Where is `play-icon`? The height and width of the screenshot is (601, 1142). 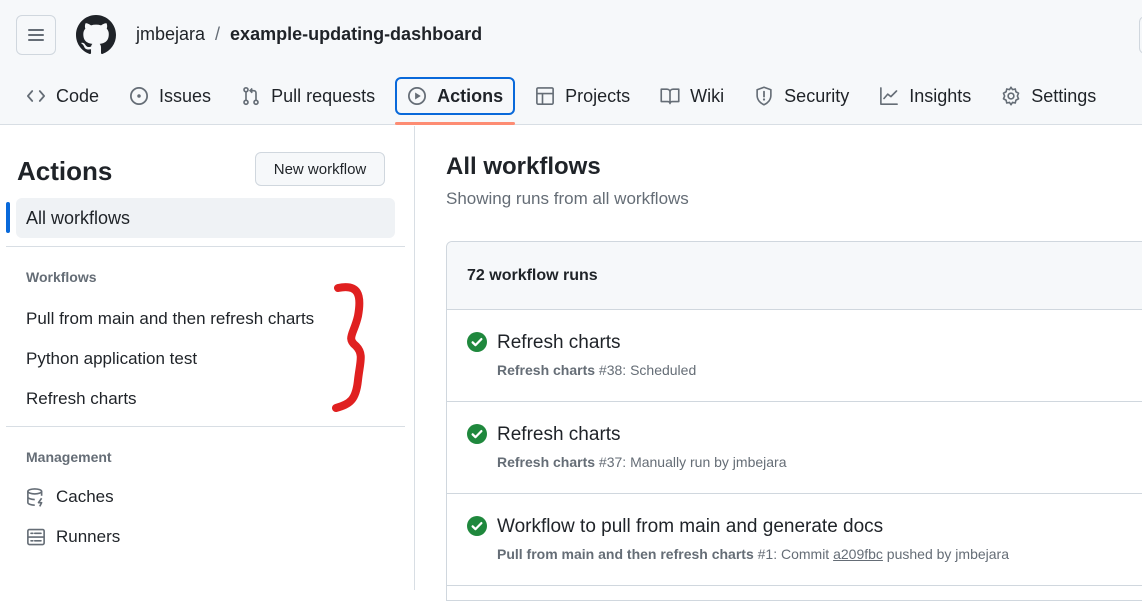
play-icon is located at coordinates (417, 96).